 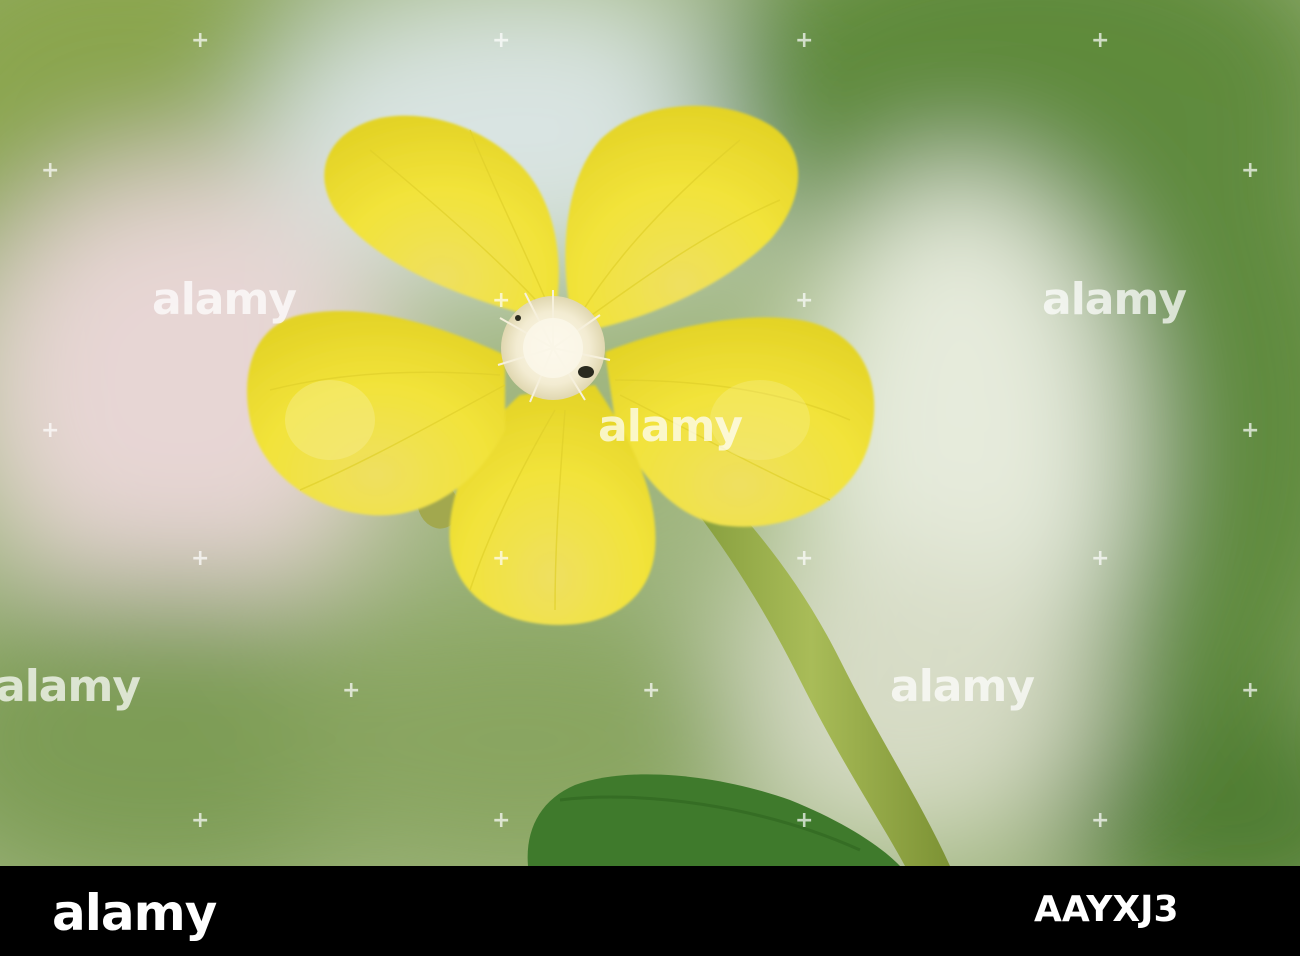 What do you see at coordinates (1106, 909) in the screenshot?
I see `image-id-label: AAYXJ3` at bounding box center [1106, 909].